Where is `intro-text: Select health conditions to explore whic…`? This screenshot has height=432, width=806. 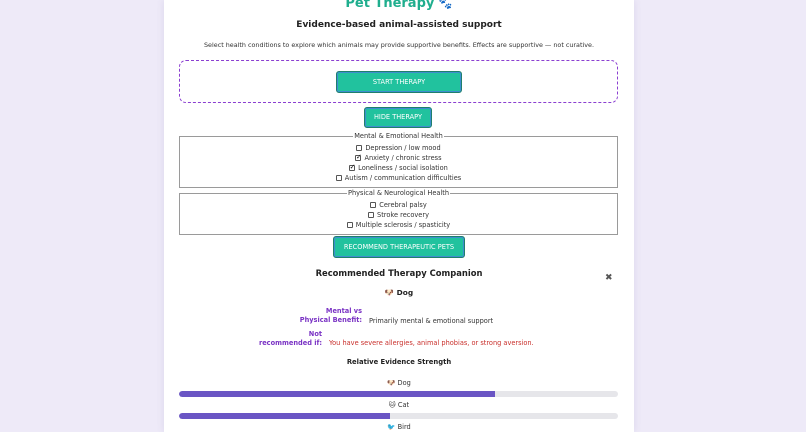 intro-text: Select health conditions to explore whic… is located at coordinates (399, 45).